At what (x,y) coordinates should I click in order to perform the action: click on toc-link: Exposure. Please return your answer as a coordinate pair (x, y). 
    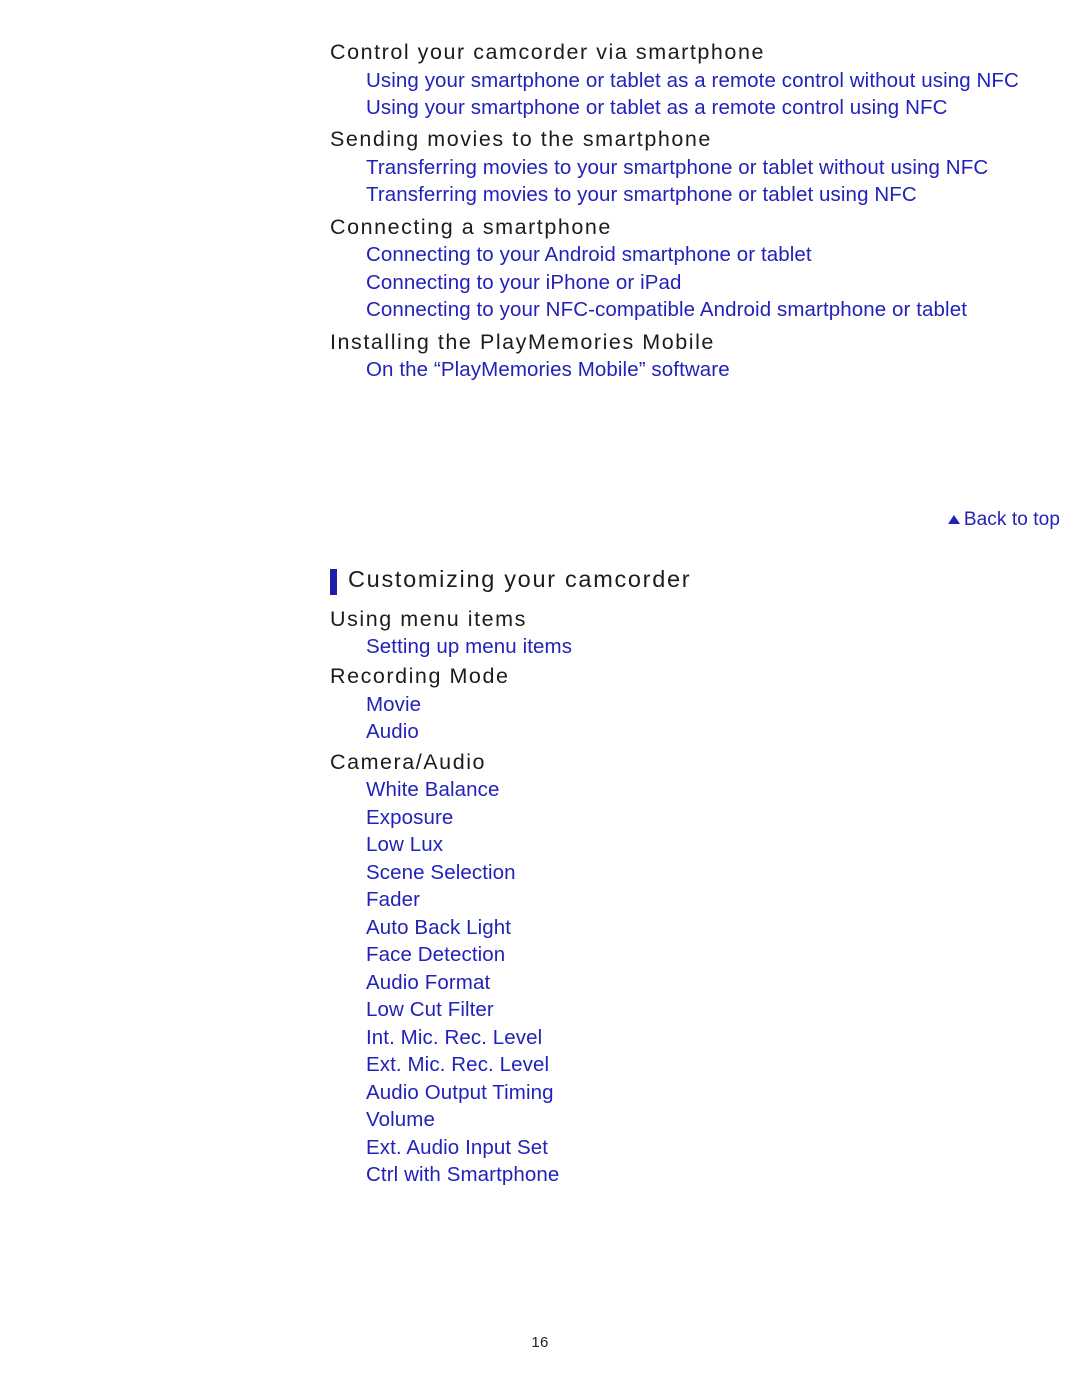
    Looking at the image, I should click on (698, 817).